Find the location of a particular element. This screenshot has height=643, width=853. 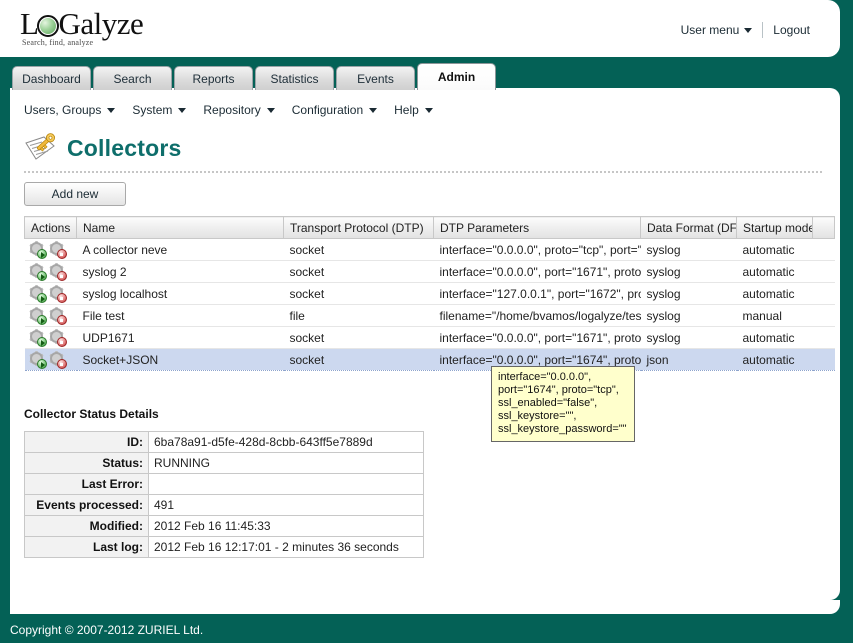

logo: L Galyze Search, find, analyze is located at coordinates (82, 27).